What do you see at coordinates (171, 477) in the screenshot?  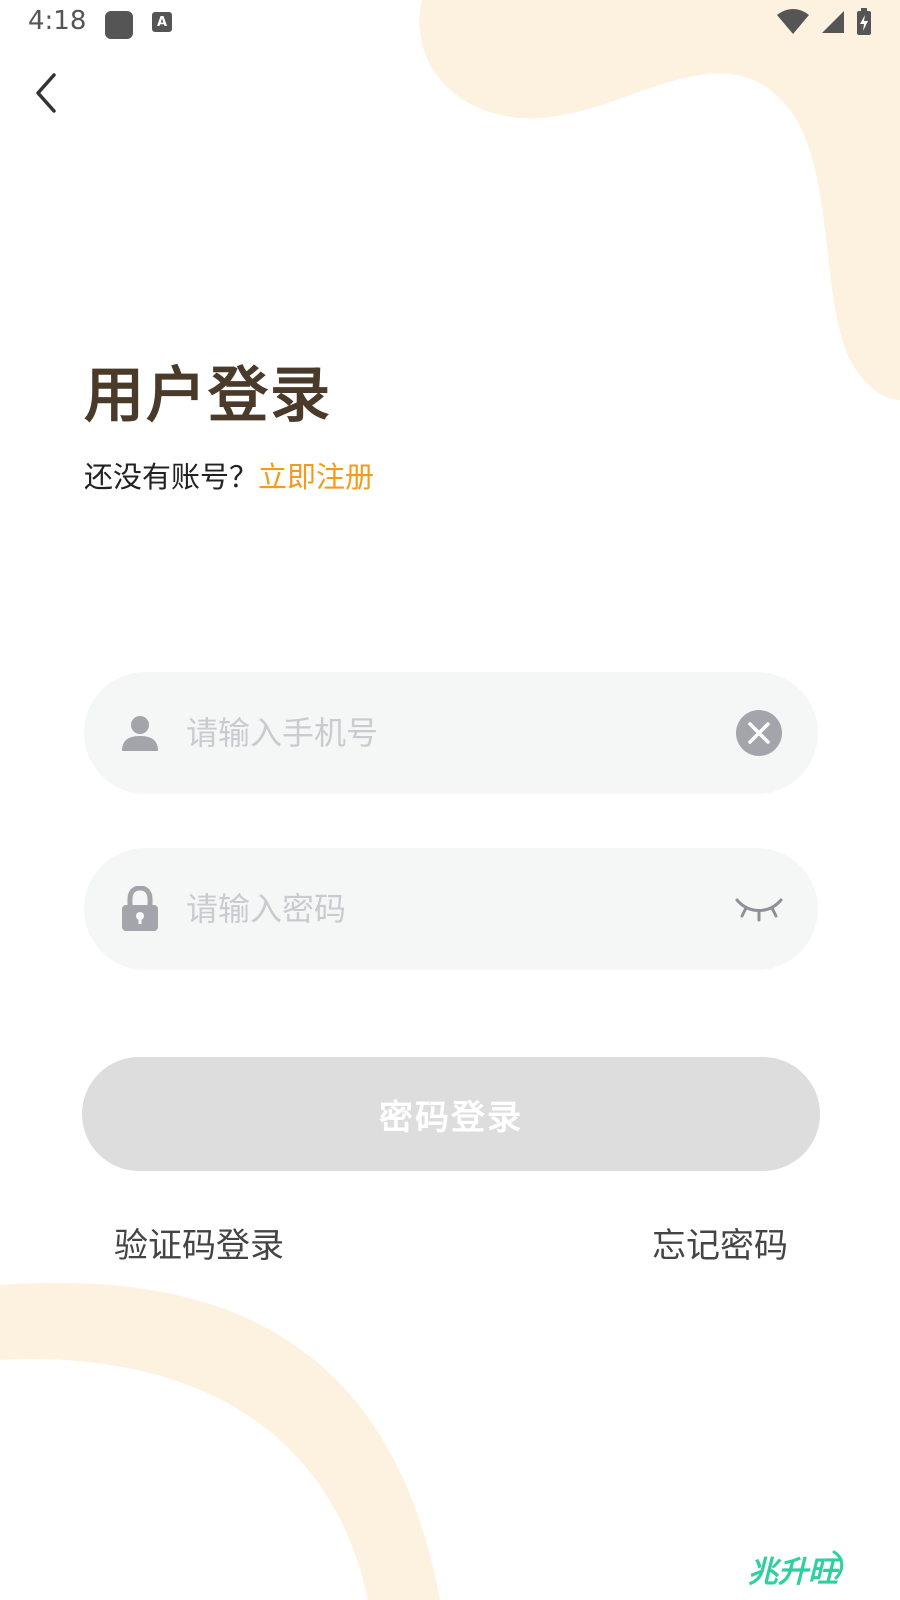 I see `register-prompt: 还没有账号？` at bounding box center [171, 477].